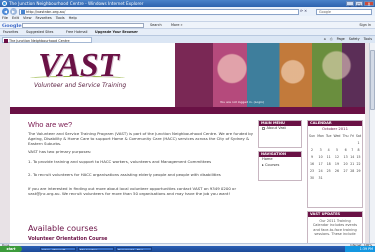  I want to click on refresh-stop-icons: ⟳ ✕, so click(303, 11).